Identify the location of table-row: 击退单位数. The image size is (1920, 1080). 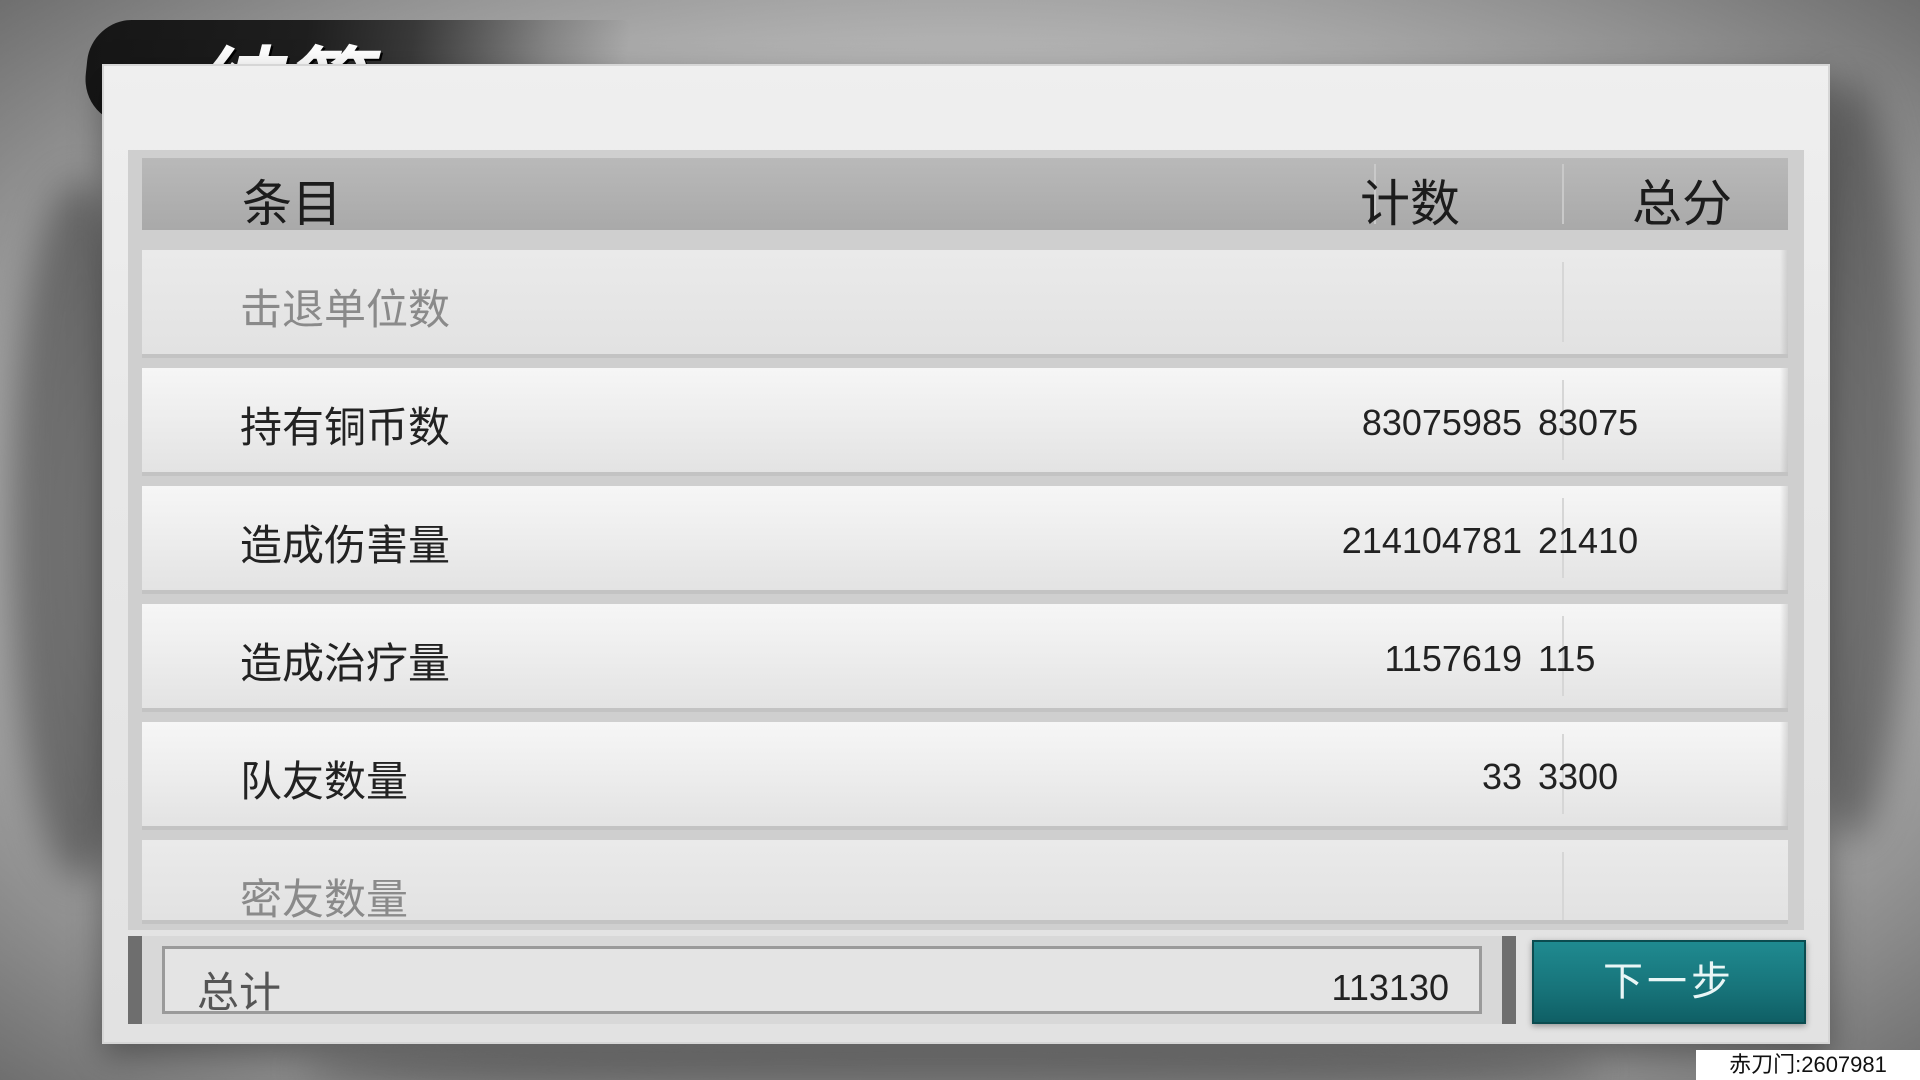
(965, 302).